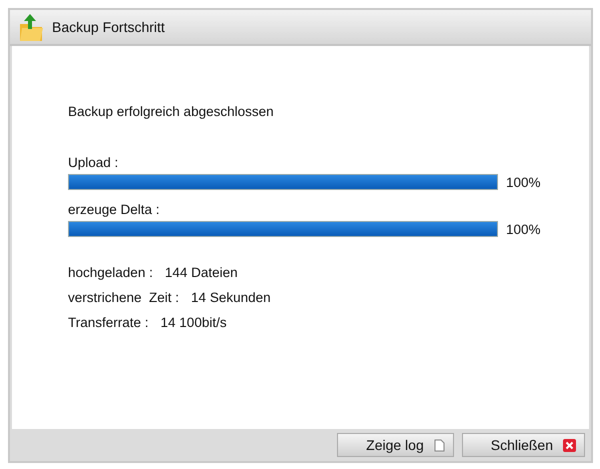 This screenshot has width=600, height=469. What do you see at coordinates (193, 322) in the screenshot?
I see `stat-value: 14 100bit/s` at bounding box center [193, 322].